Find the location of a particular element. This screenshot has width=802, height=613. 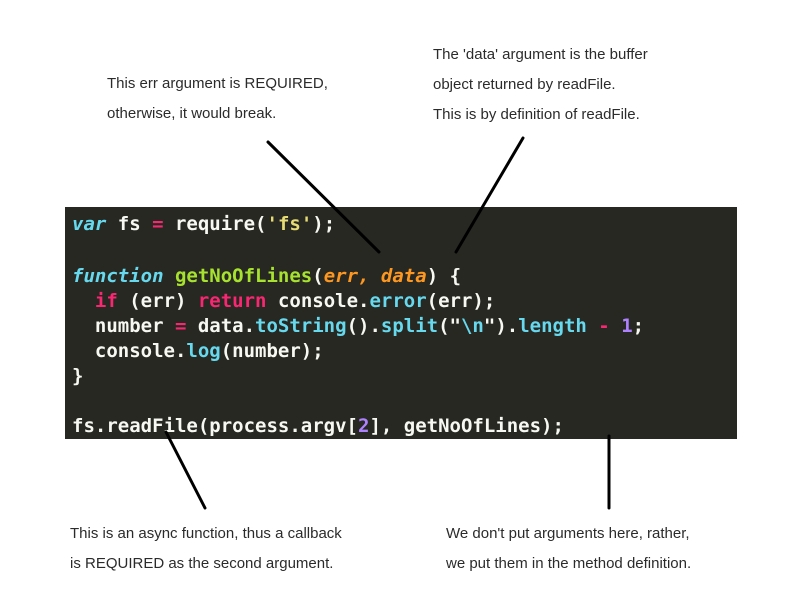

code-token: (number); is located at coordinates (272, 351).